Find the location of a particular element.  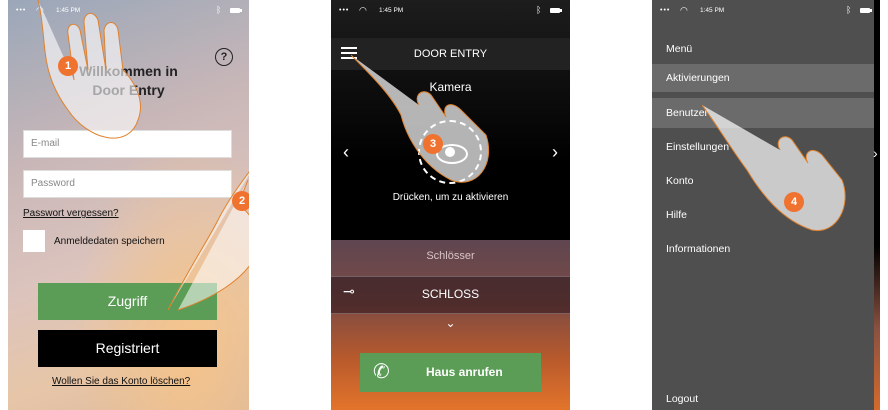

menu-item-info: Informationen is located at coordinates (763, 249).